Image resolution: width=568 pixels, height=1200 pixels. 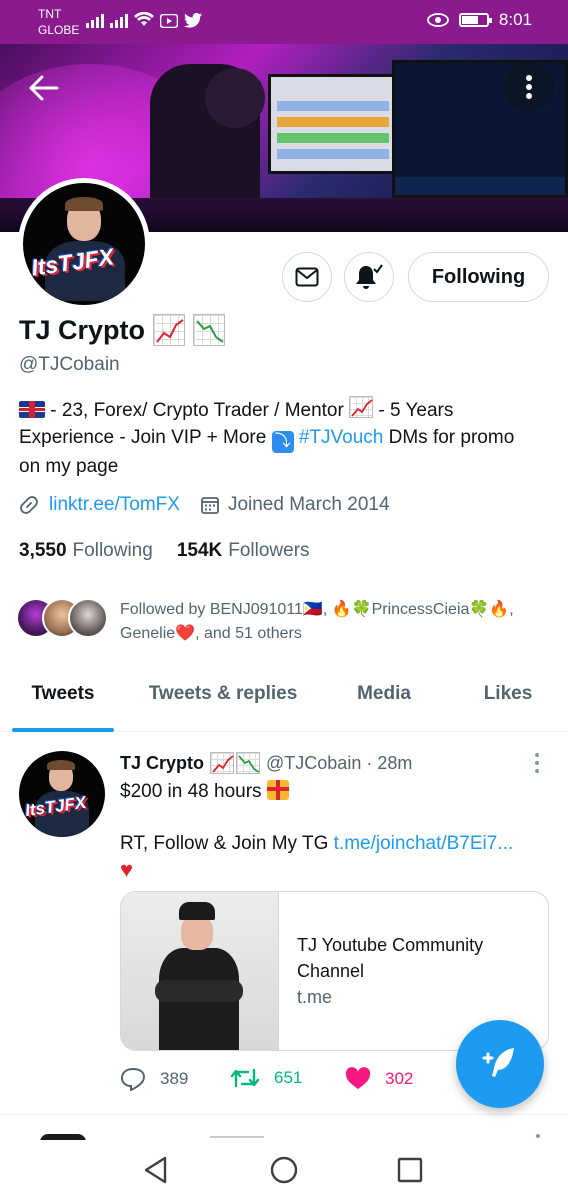 I want to click on carrier-line1: TNT, so click(x=50, y=14).